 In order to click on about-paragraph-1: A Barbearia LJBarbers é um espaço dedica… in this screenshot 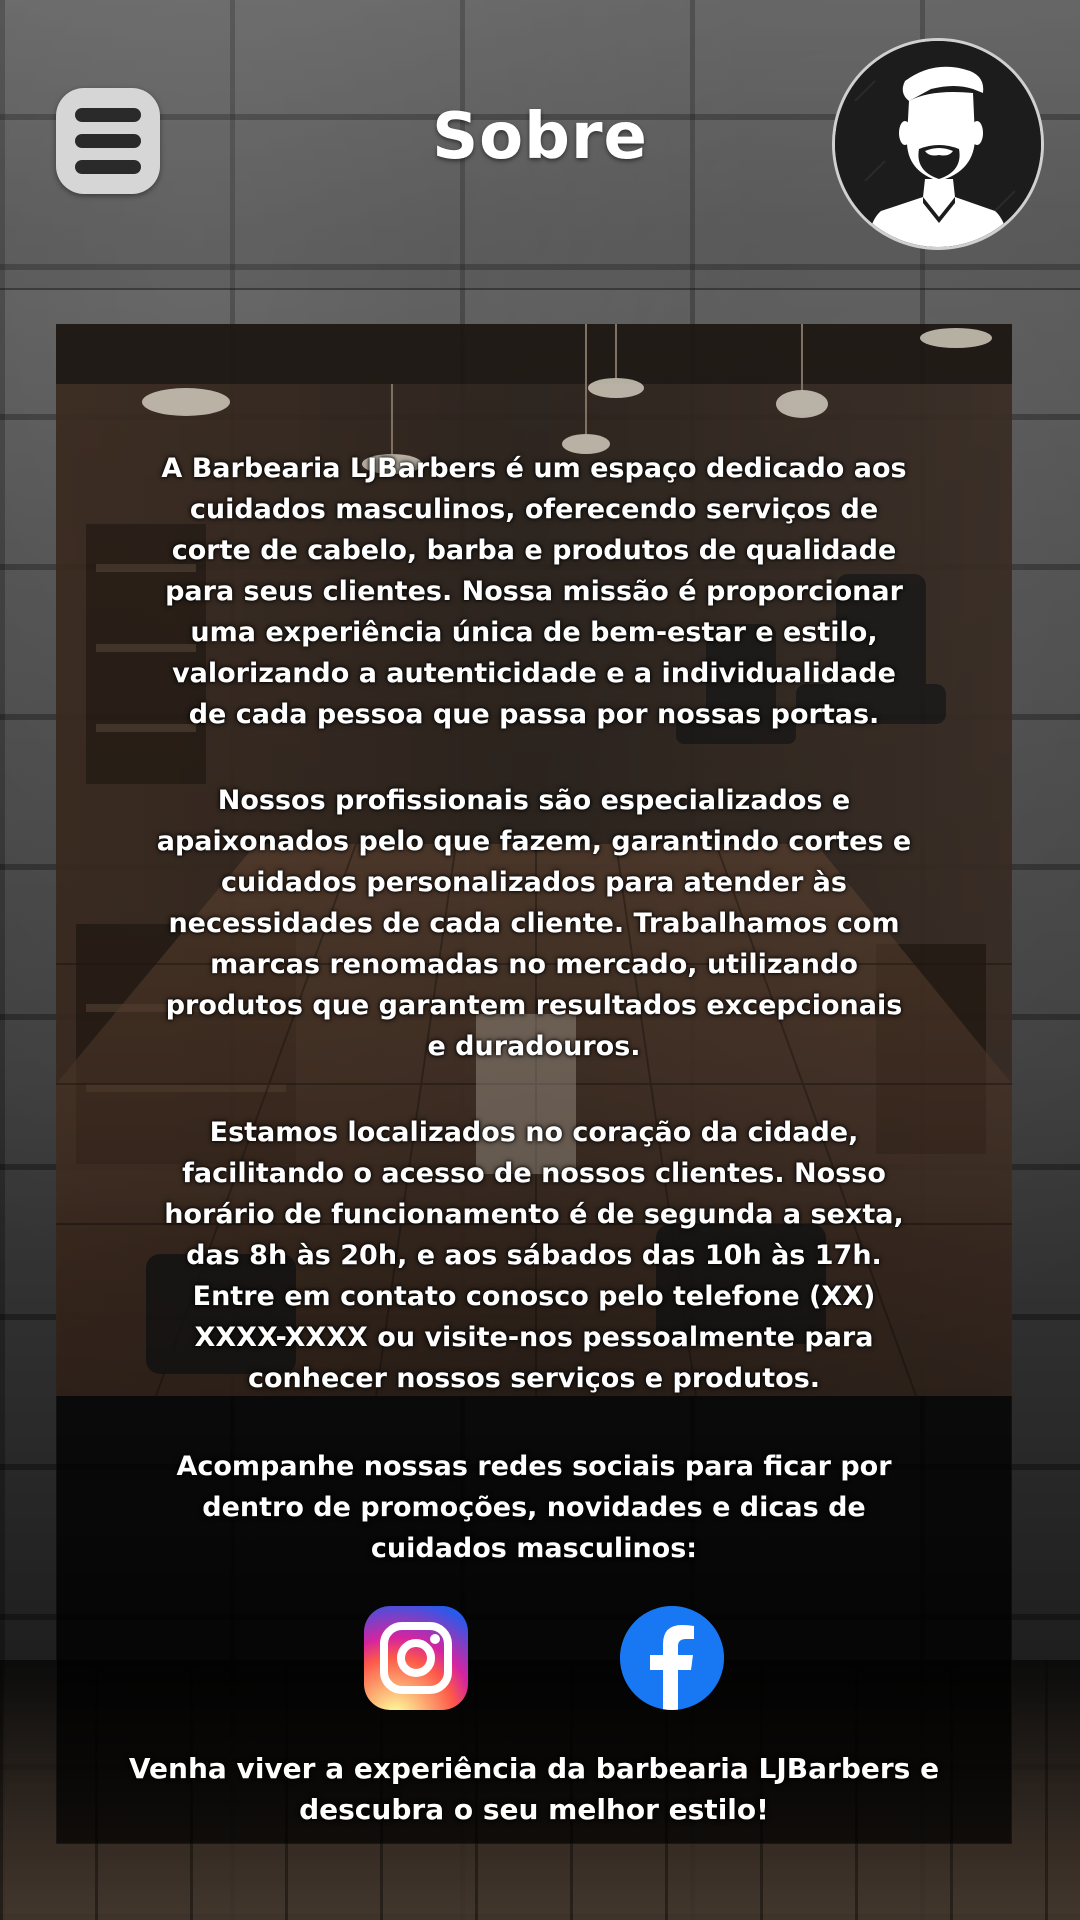, I will do `click(534, 591)`.